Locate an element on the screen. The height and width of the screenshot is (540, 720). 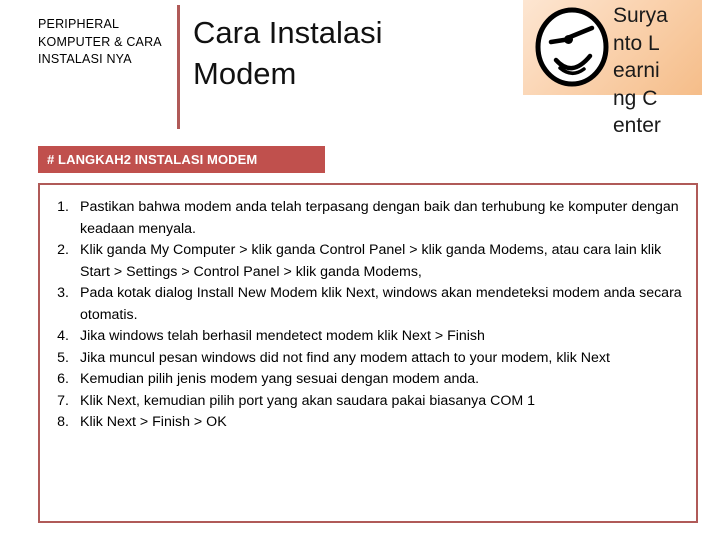
step-number: 7. is located at coordinates (63, 400).